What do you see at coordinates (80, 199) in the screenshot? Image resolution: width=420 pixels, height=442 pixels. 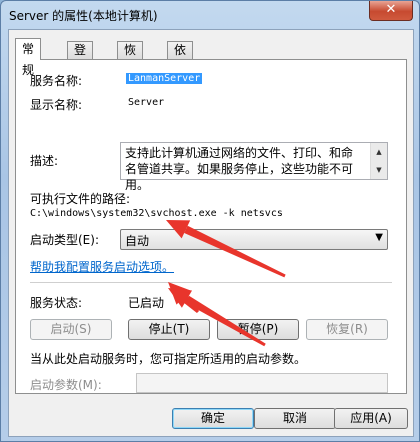 I see `exec-path-label: 可执行文件的路径:` at bounding box center [80, 199].